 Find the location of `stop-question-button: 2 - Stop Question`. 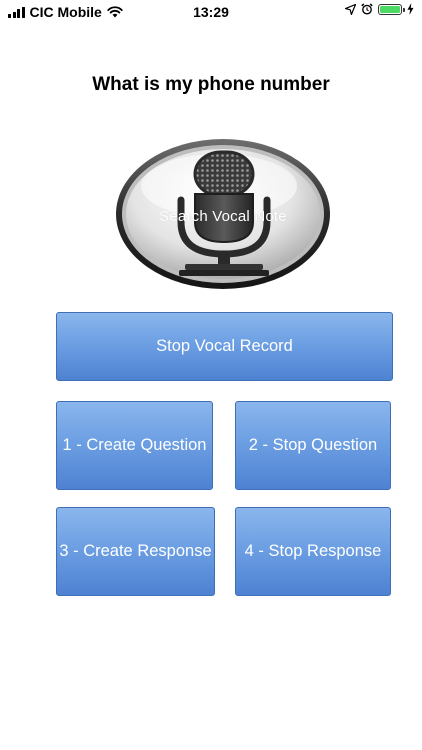

stop-question-button: 2 - Stop Question is located at coordinates (313, 445).